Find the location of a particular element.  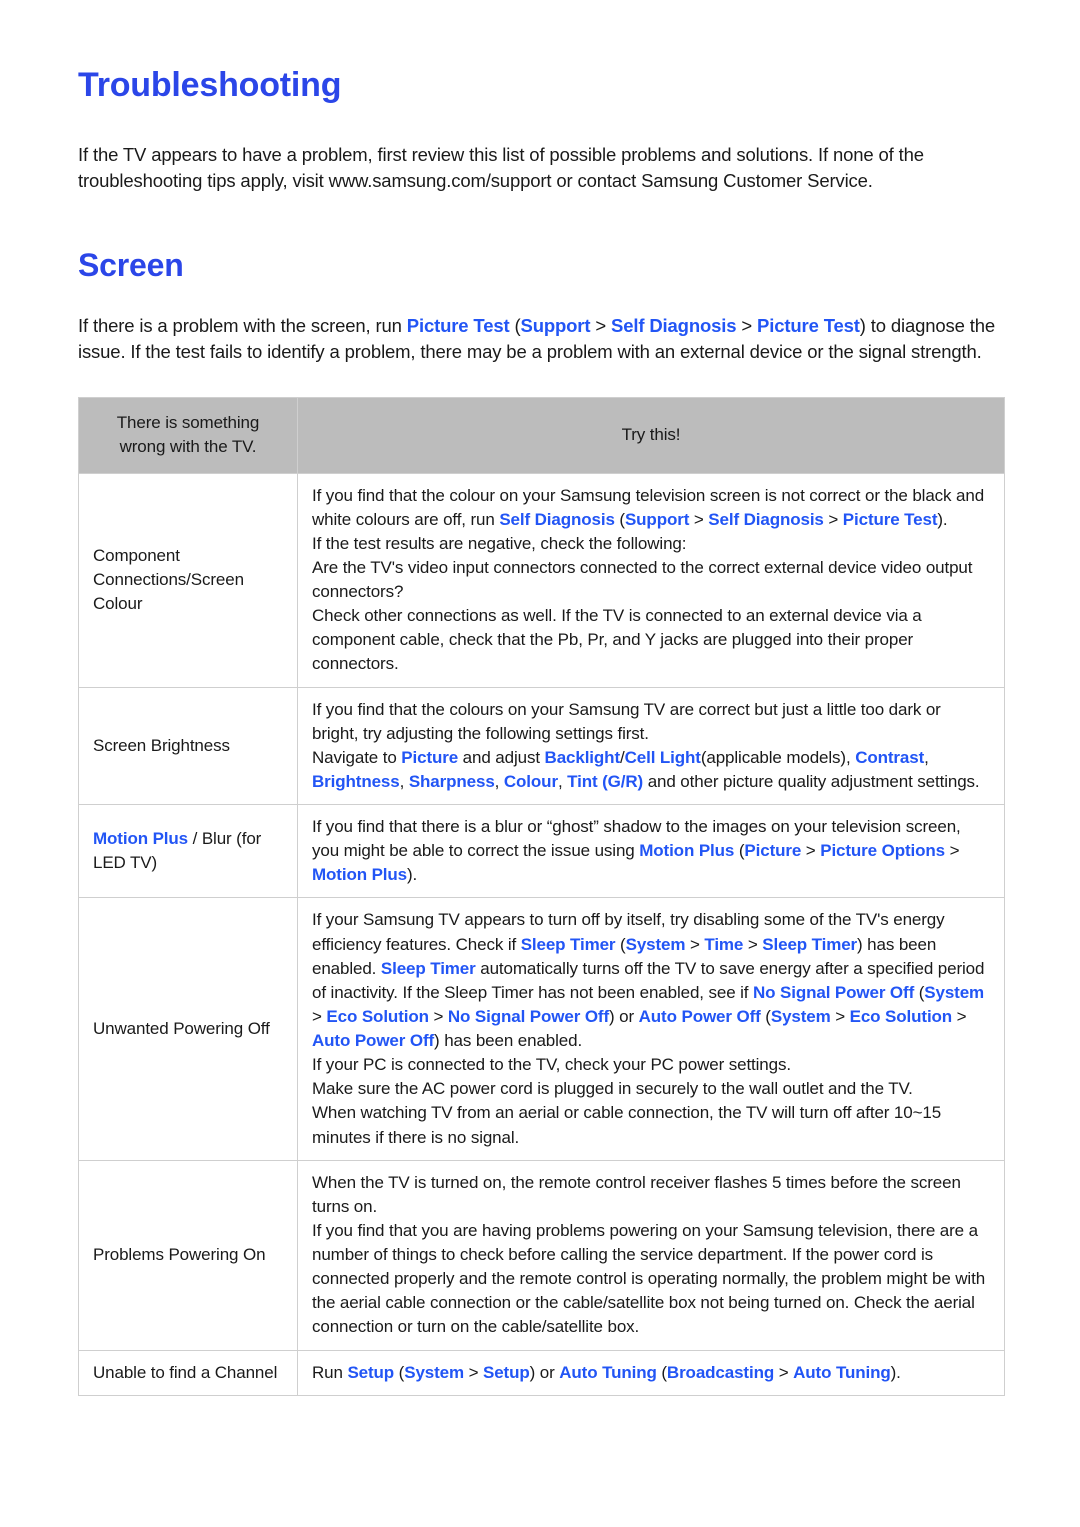

link-broadcasting: Broadcasting is located at coordinates (720, 1372).